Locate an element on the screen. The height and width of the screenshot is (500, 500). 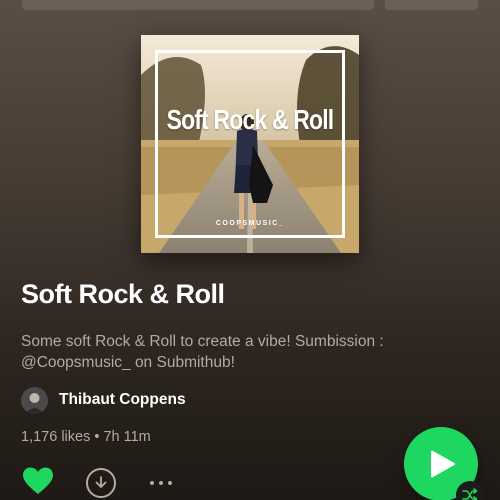
more-options-button is located at coordinates (165, 483).